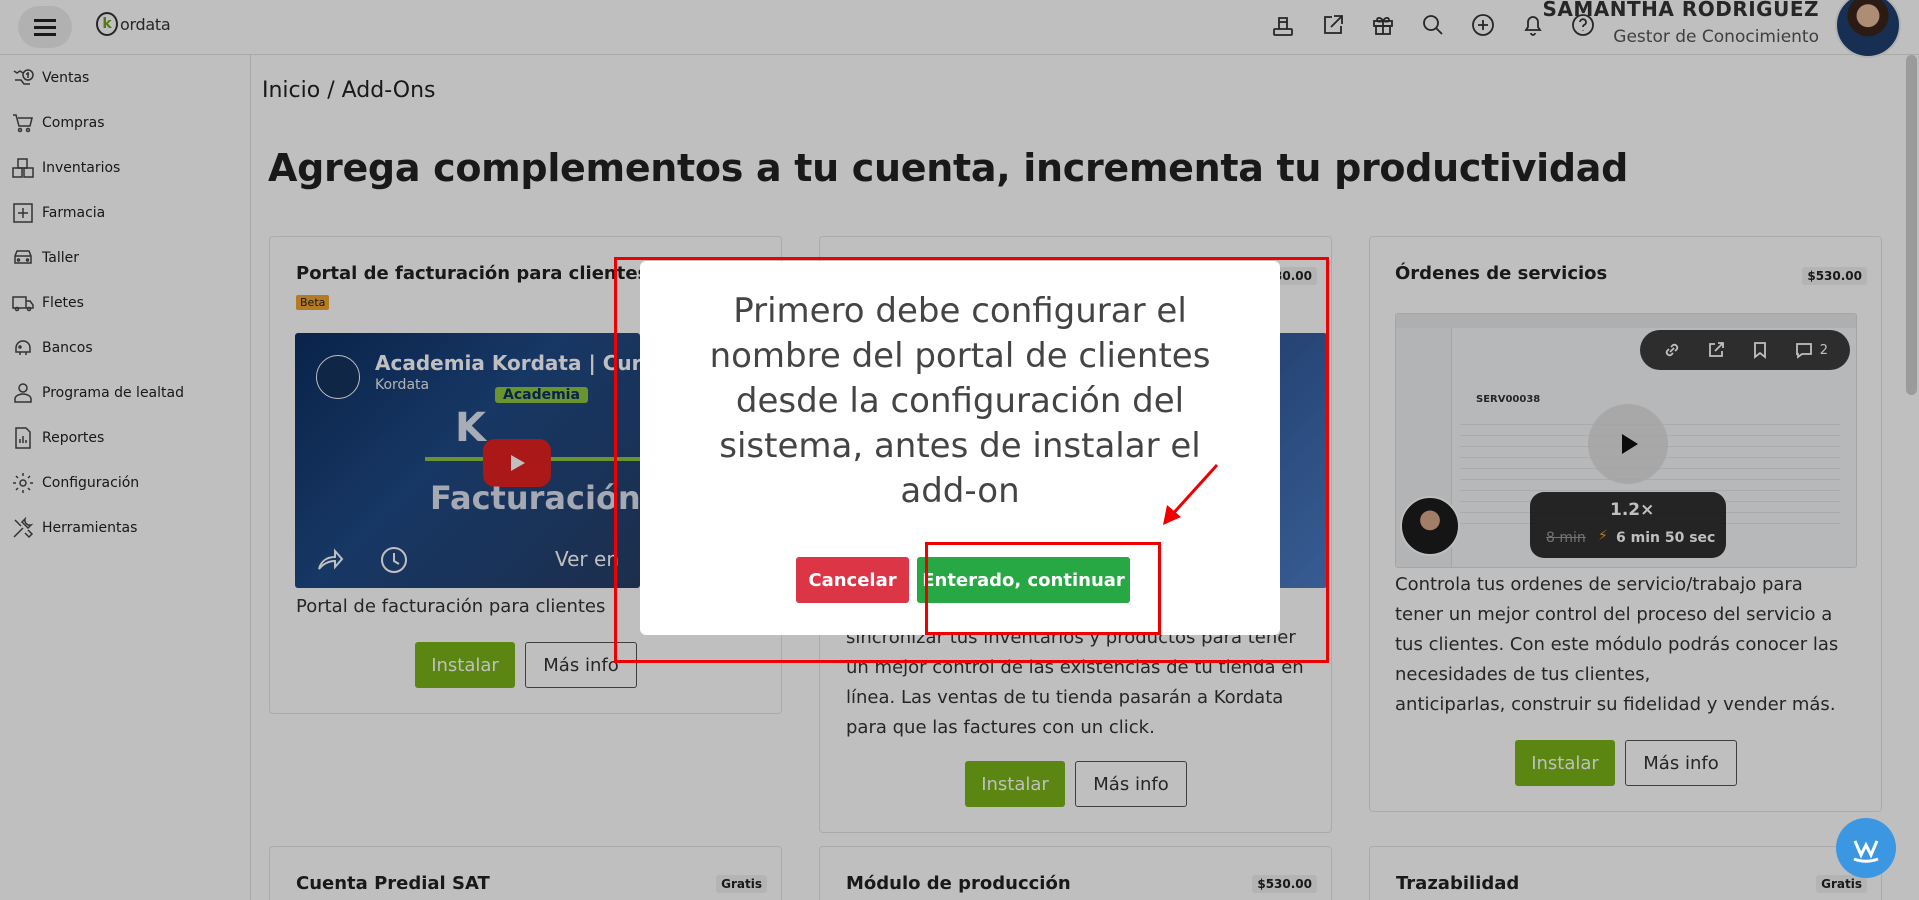 The image size is (1919, 900). I want to click on annotation-arrow, so click(1191, 494).